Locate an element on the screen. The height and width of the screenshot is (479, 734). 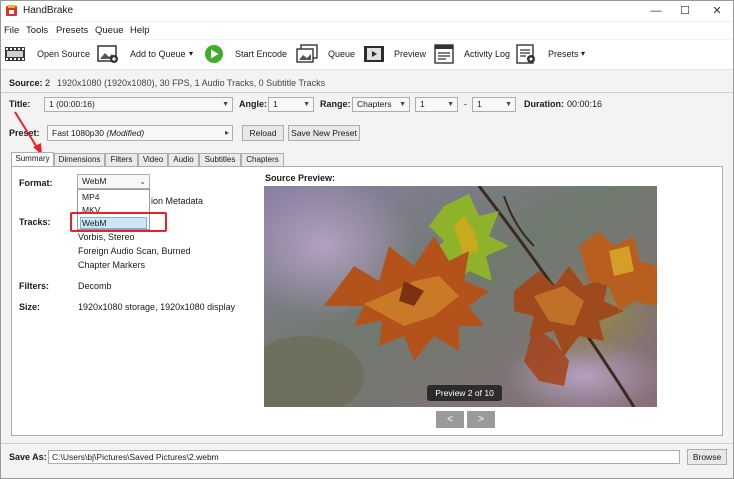
preview-label: Preview is located at coordinates (410, 54).